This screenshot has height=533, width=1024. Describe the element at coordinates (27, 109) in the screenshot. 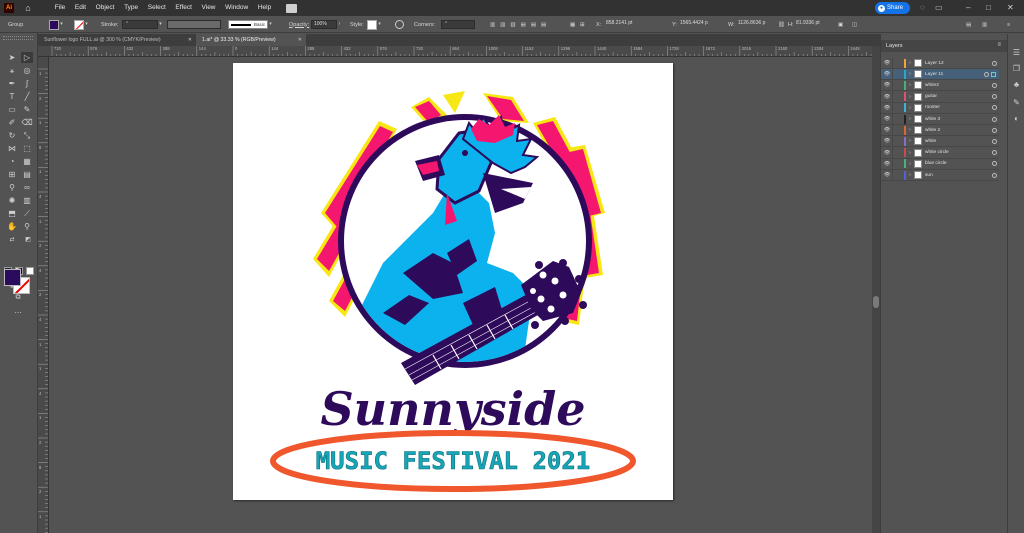

I see `paintbrush-tool-icon: ✎` at that location.